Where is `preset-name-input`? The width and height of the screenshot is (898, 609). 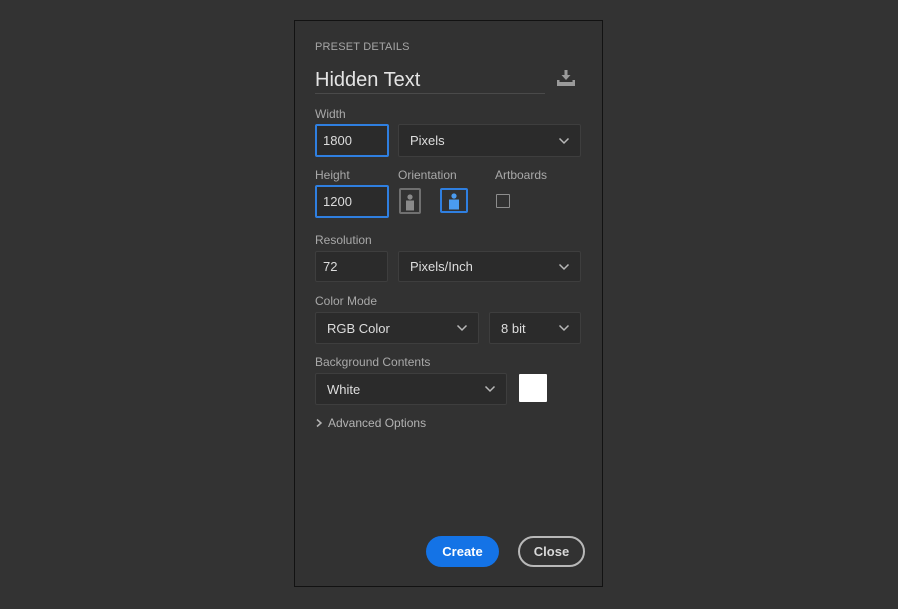 preset-name-input is located at coordinates (430, 80).